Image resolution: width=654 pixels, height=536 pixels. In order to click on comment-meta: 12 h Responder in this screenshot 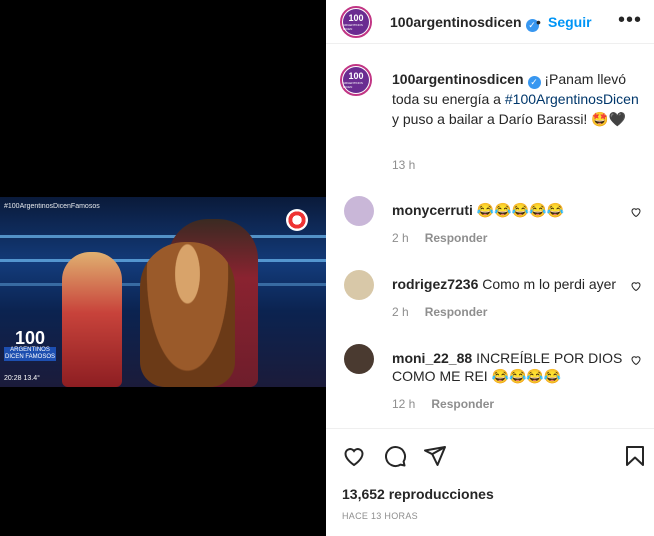, I will do `click(443, 404)`.